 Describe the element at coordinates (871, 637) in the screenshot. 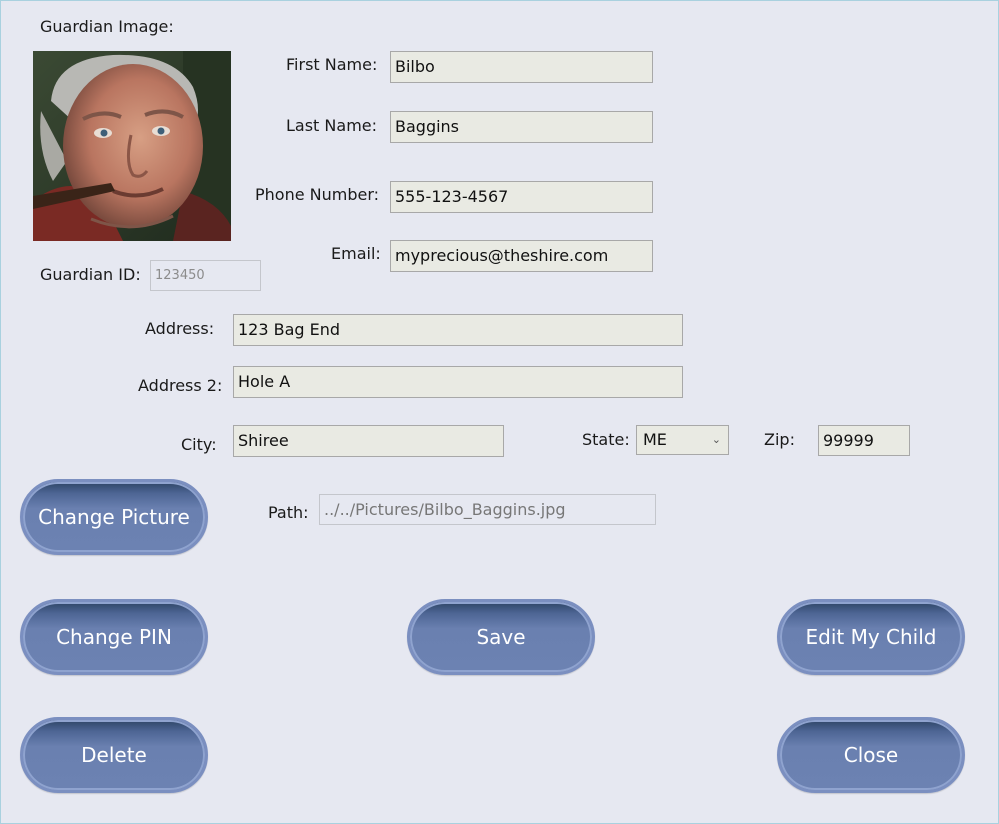

I see `edit-my-child-button: Edit My Child` at that location.